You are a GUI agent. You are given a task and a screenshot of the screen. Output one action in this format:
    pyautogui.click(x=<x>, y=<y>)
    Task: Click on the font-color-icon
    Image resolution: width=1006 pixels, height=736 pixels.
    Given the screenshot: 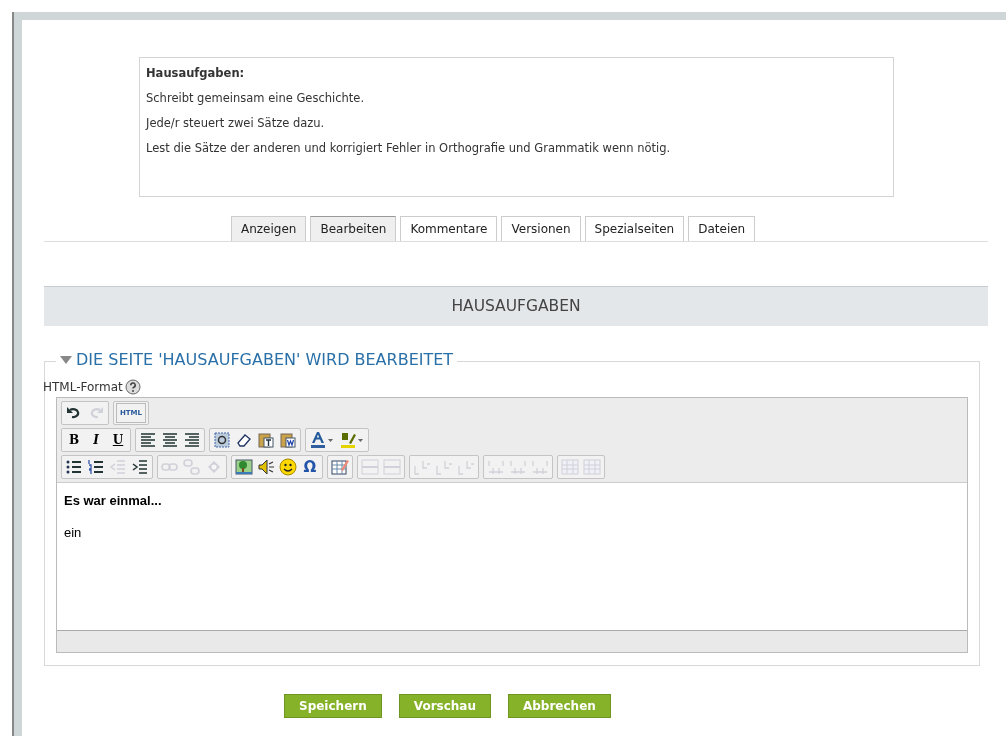 What is the action you would take?
    pyautogui.click(x=322, y=440)
    